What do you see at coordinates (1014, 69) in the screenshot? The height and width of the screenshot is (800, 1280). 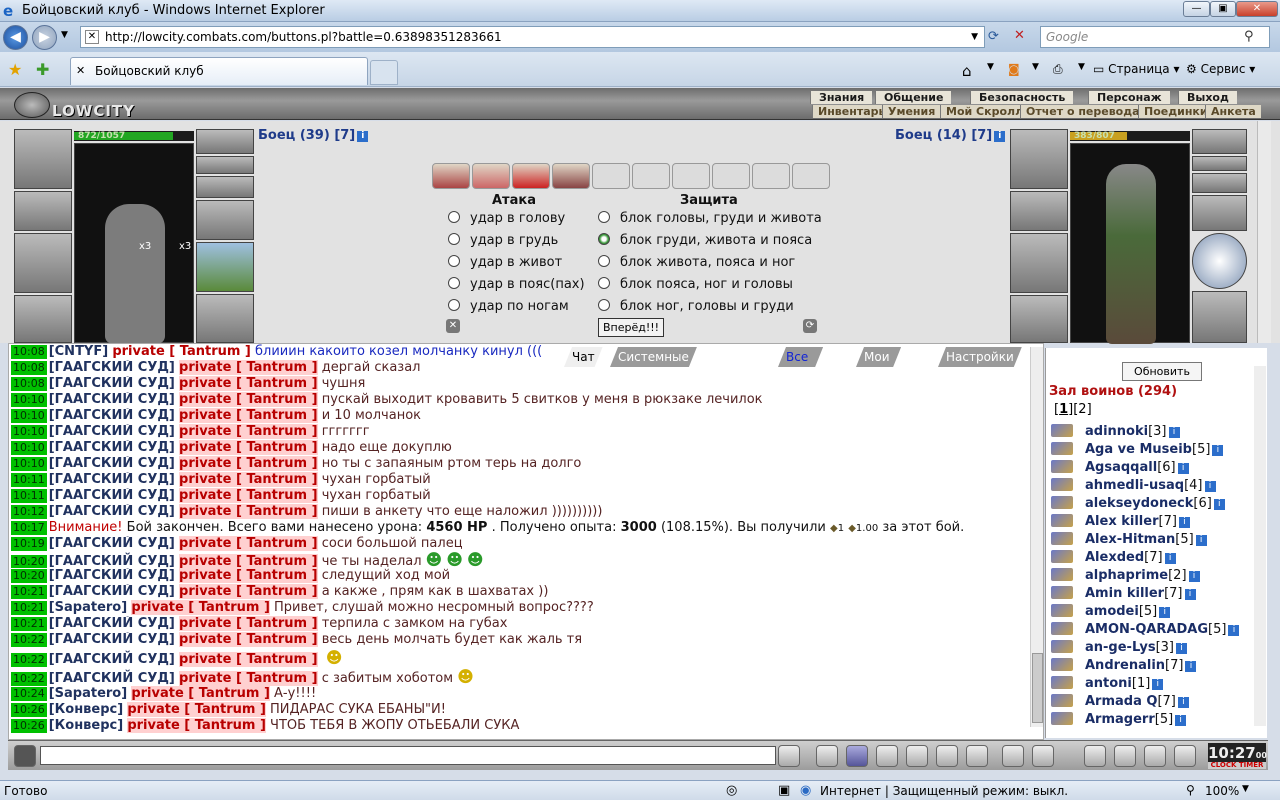 I see `feeds-icon: ◙` at bounding box center [1014, 69].